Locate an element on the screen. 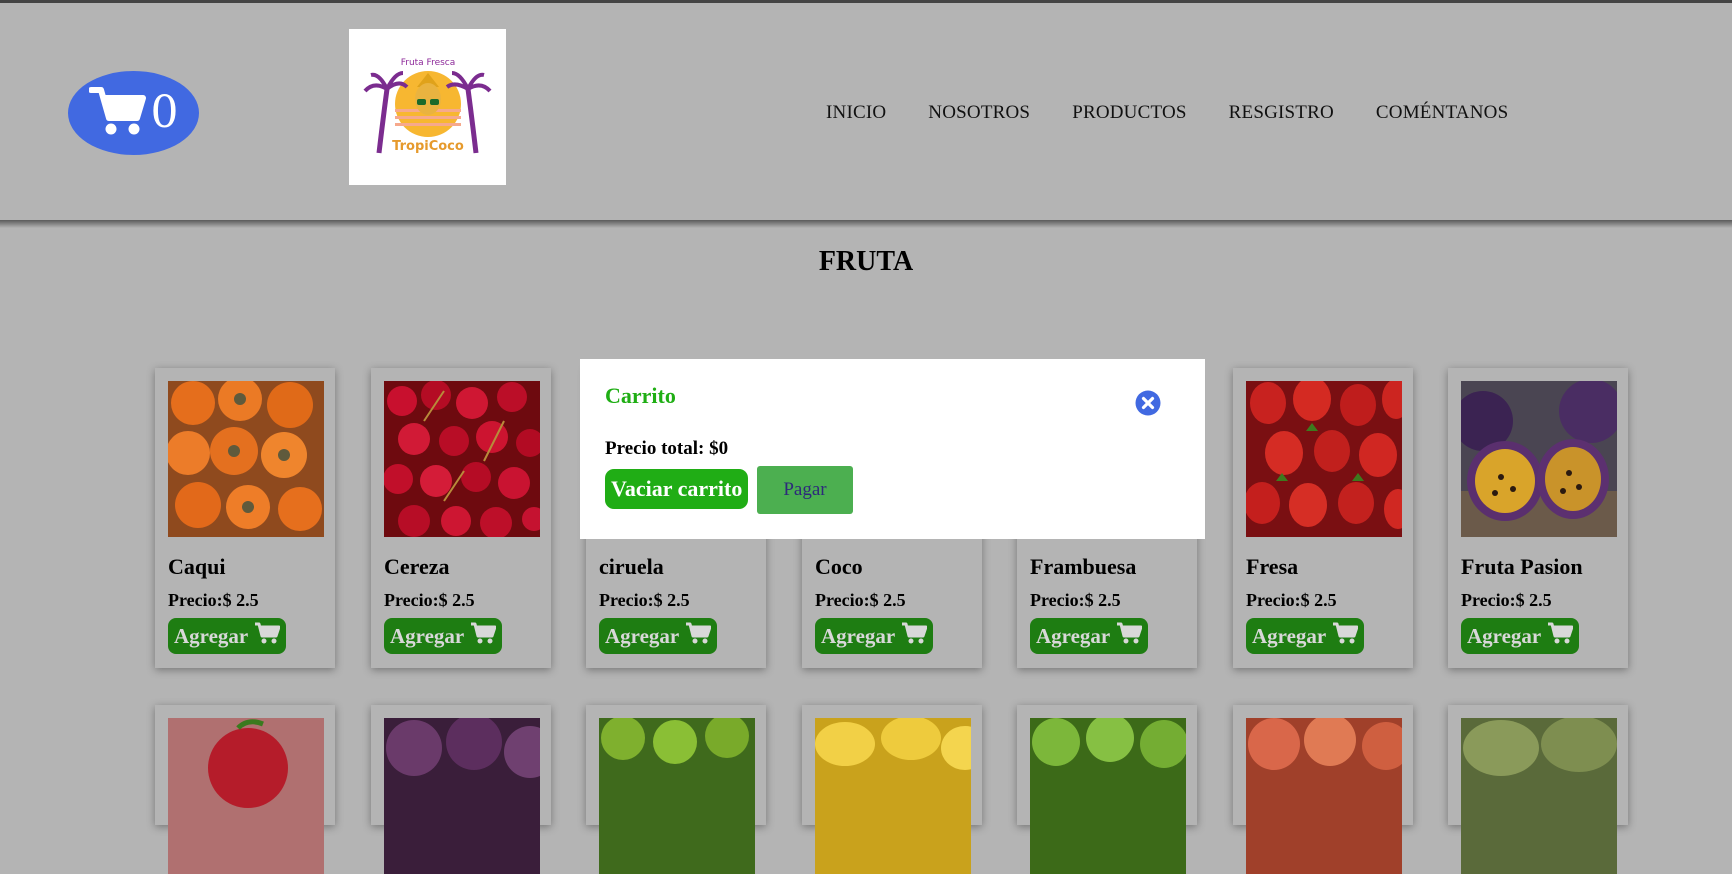 This screenshot has width=1732, height=874. product-image-fresa is located at coordinates (1324, 459).